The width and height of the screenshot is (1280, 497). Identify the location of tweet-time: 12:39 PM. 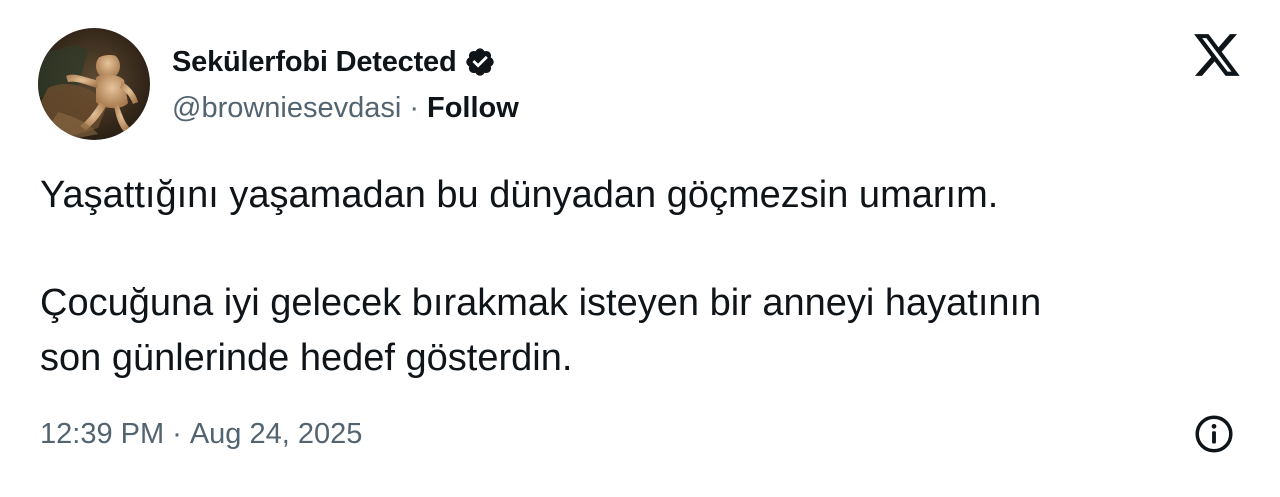
(102, 433).